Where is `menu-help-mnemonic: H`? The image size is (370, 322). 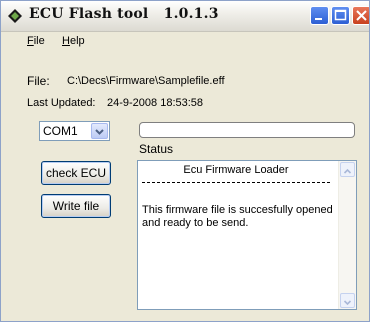 menu-help-mnemonic: H is located at coordinates (66, 41).